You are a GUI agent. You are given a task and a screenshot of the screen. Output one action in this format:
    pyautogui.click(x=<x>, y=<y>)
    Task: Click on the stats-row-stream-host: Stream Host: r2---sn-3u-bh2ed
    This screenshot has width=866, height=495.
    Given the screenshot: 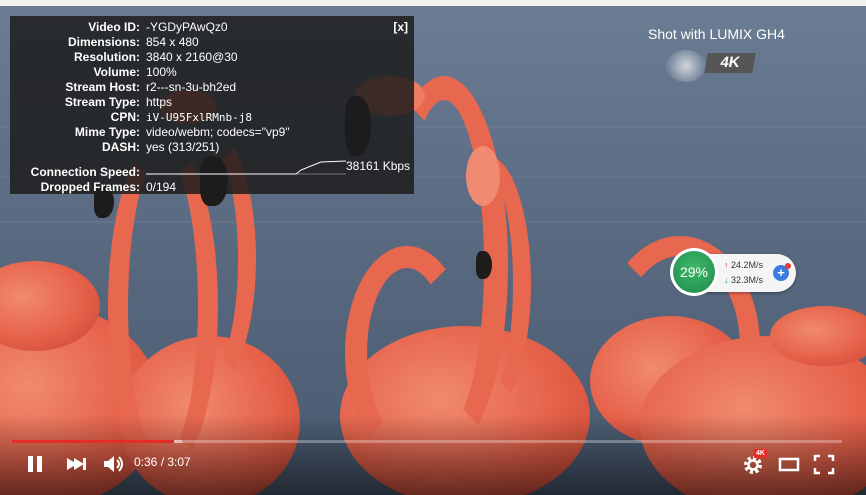 What is the action you would take?
    pyautogui.click(x=212, y=87)
    